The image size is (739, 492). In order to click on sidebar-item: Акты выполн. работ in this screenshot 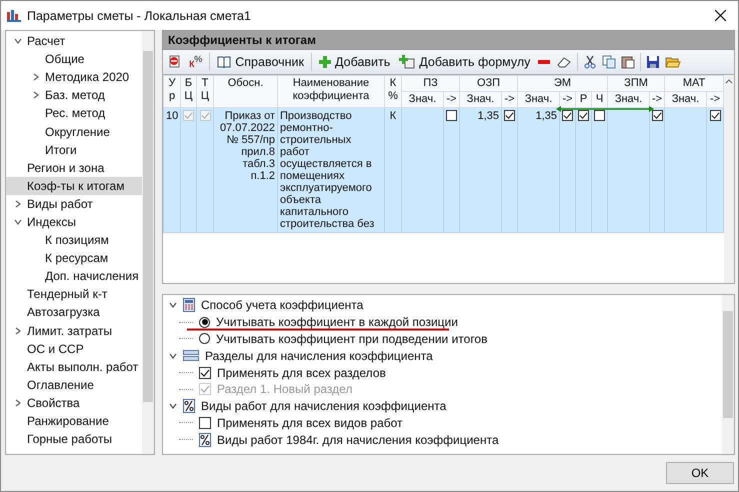, I will do `click(74, 367)`.